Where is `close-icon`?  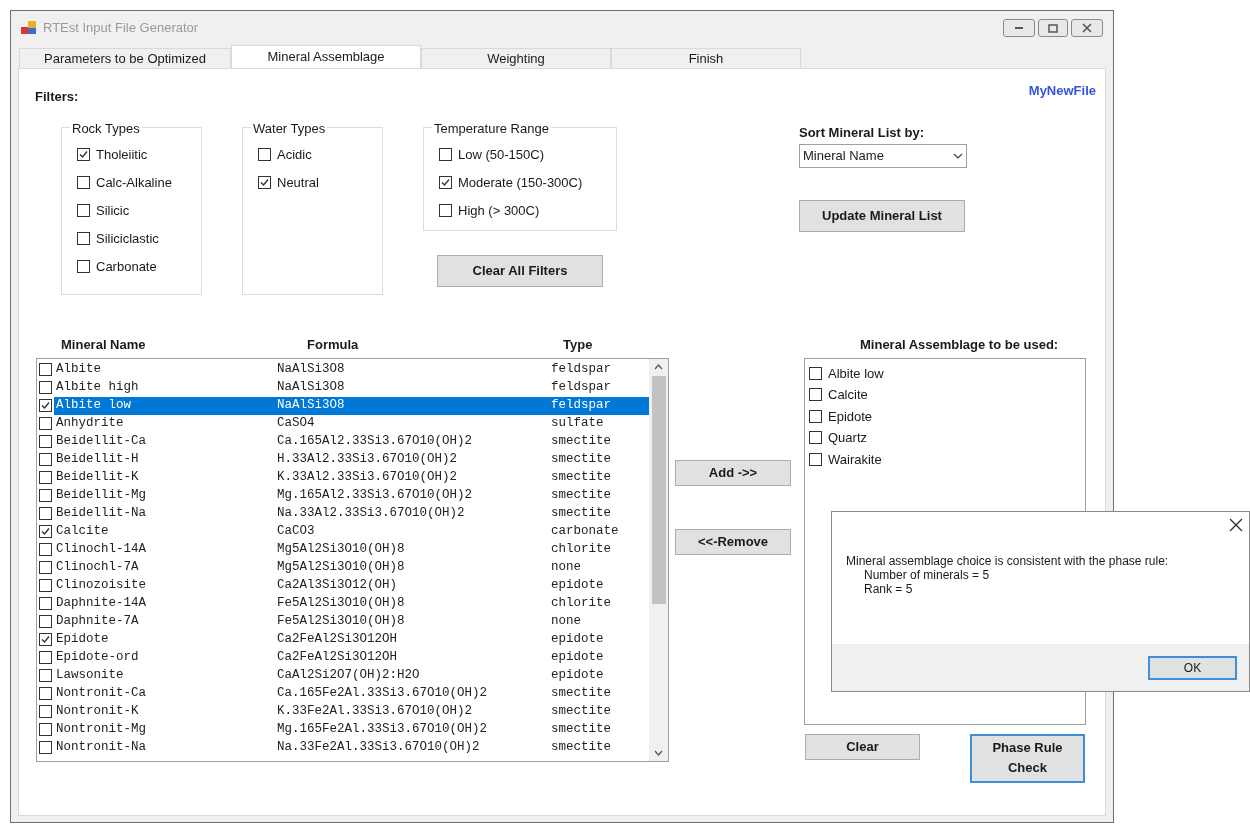 close-icon is located at coordinates (1236, 525).